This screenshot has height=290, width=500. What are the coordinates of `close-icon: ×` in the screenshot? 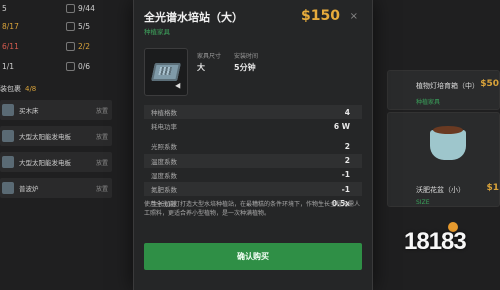 It's located at (354, 16).